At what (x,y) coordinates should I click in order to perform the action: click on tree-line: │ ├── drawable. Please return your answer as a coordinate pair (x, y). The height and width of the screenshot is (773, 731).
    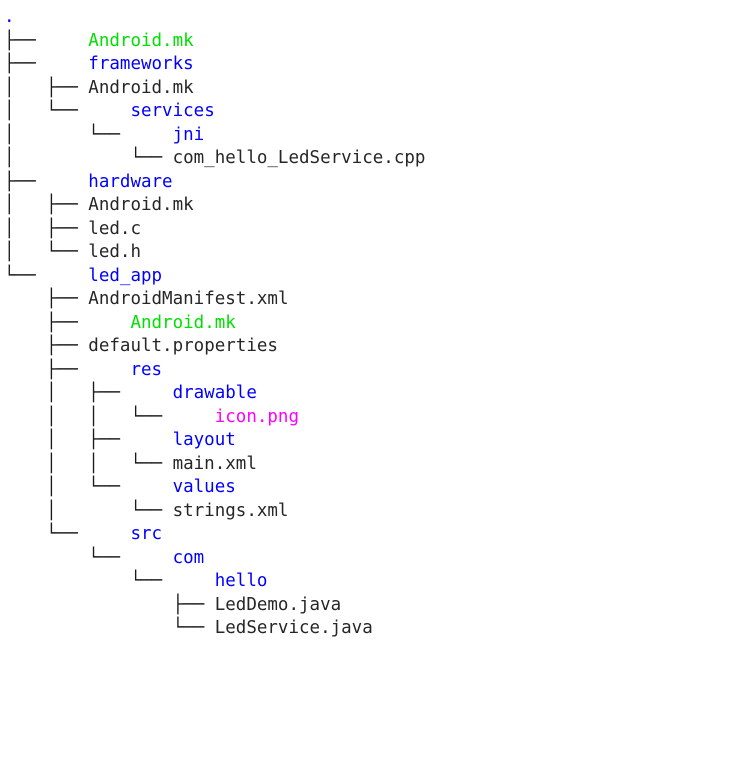
    Looking at the image, I should click on (367, 394).